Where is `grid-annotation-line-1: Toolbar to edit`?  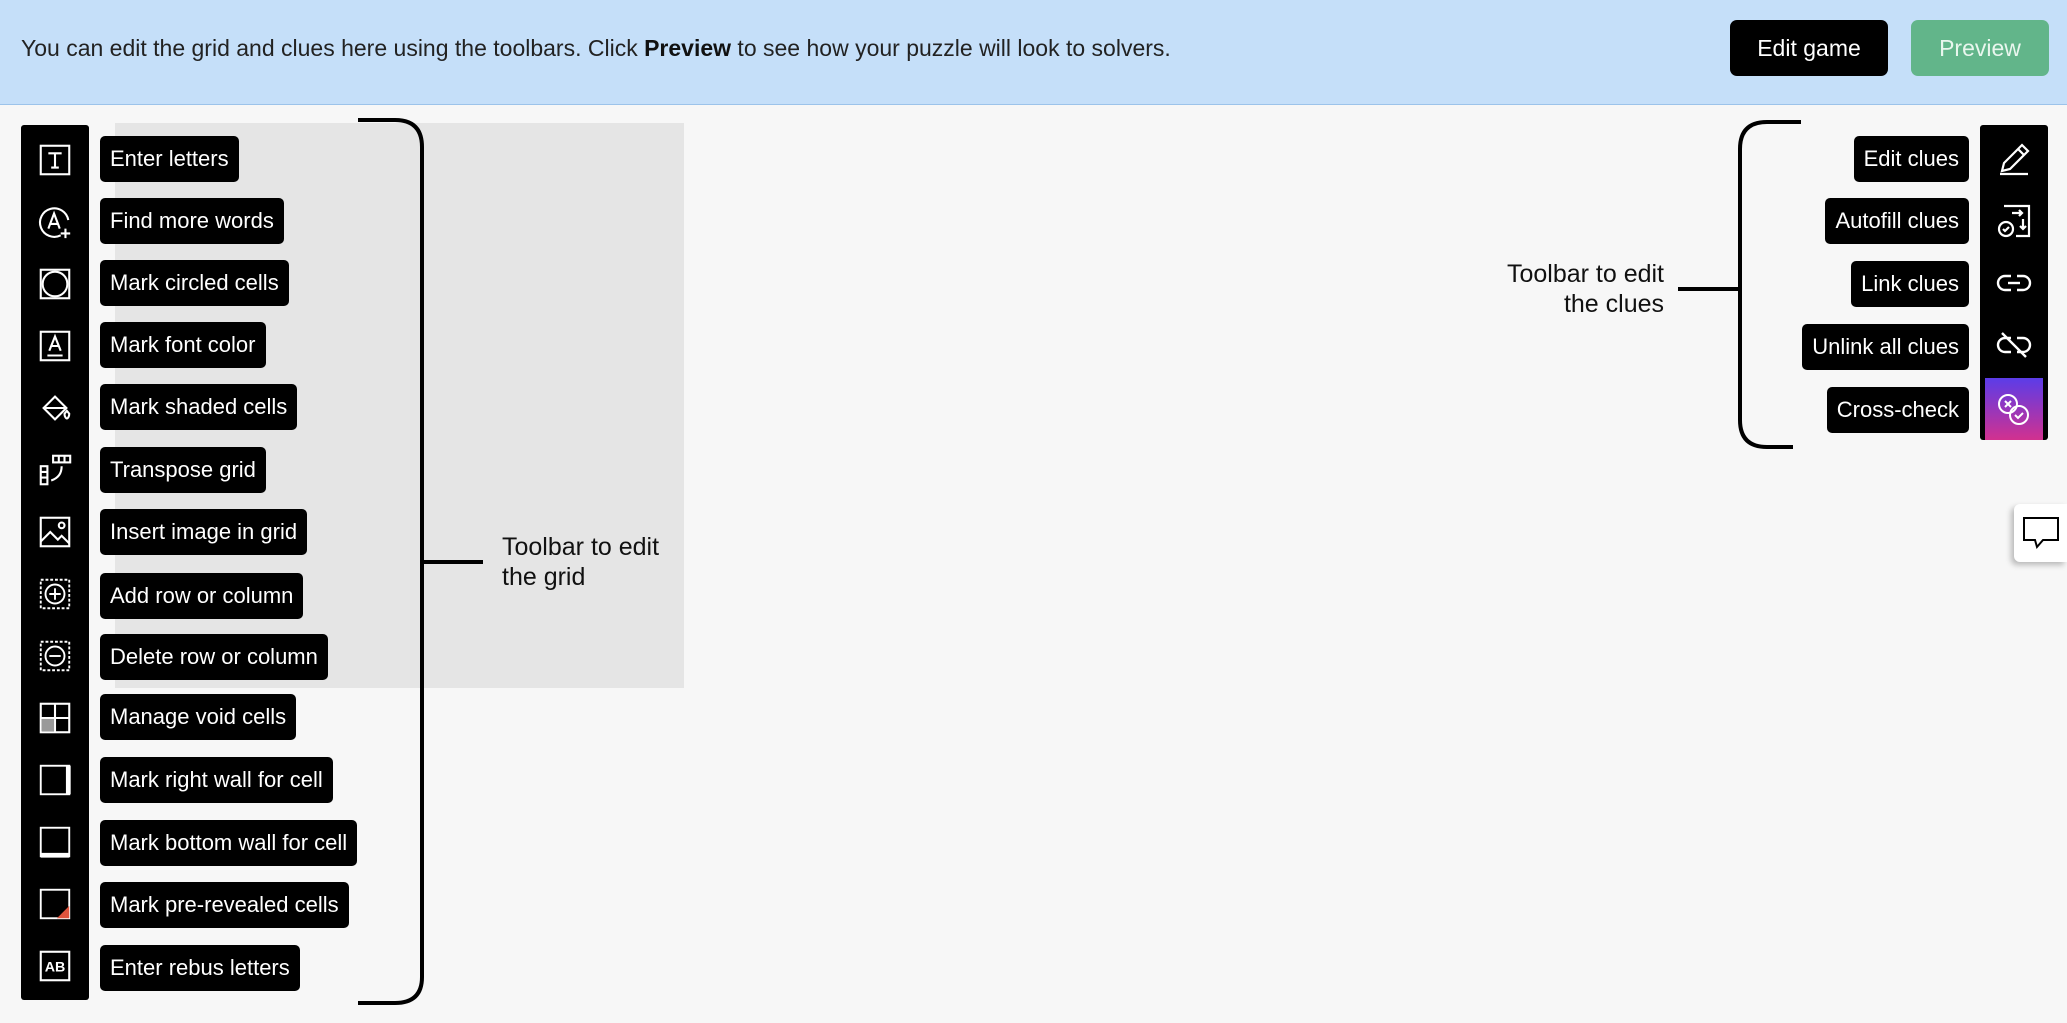 grid-annotation-line-1: Toolbar to edit is located at coordinates (581, 547).